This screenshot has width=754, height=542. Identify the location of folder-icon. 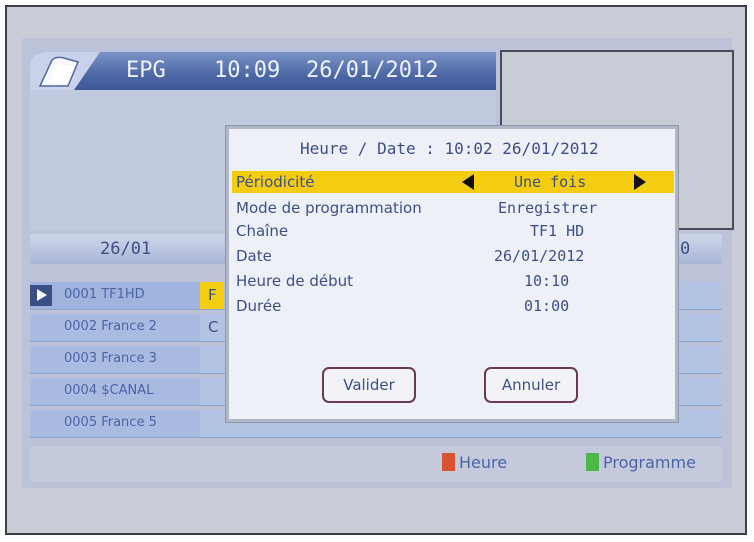
(65, 71).